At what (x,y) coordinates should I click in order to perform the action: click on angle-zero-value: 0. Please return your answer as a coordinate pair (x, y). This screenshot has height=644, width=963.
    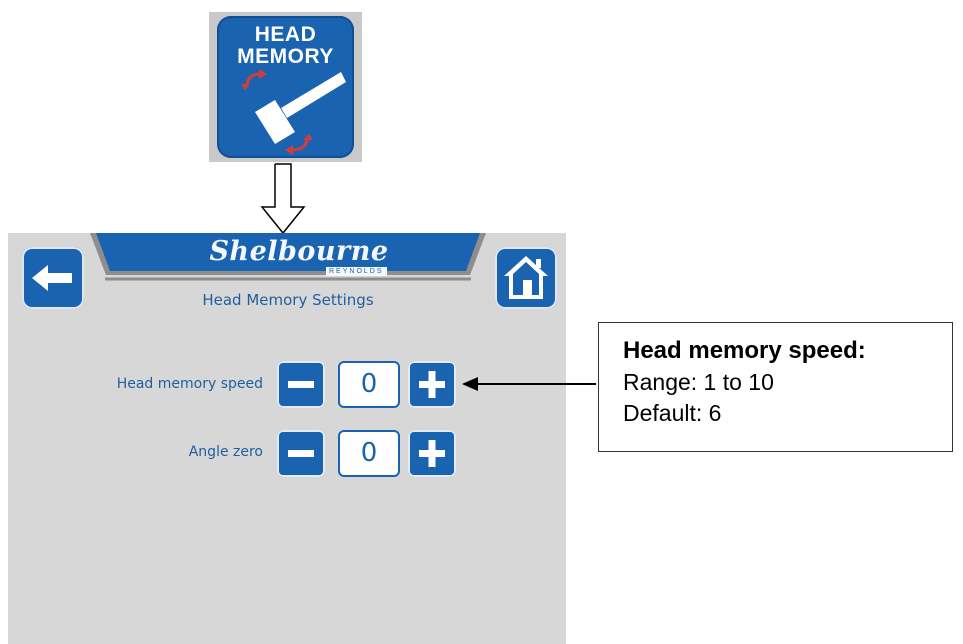
    Looking at the image, I should click on (369, 453).